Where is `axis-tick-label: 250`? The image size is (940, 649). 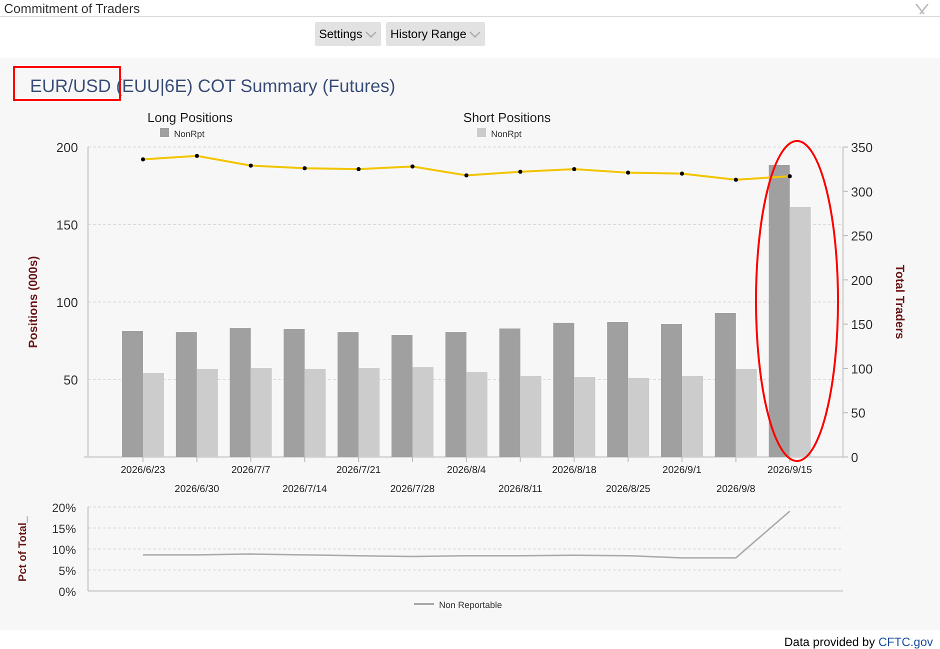
axis-tick-label: 250 is located at coordinates (862, 236).